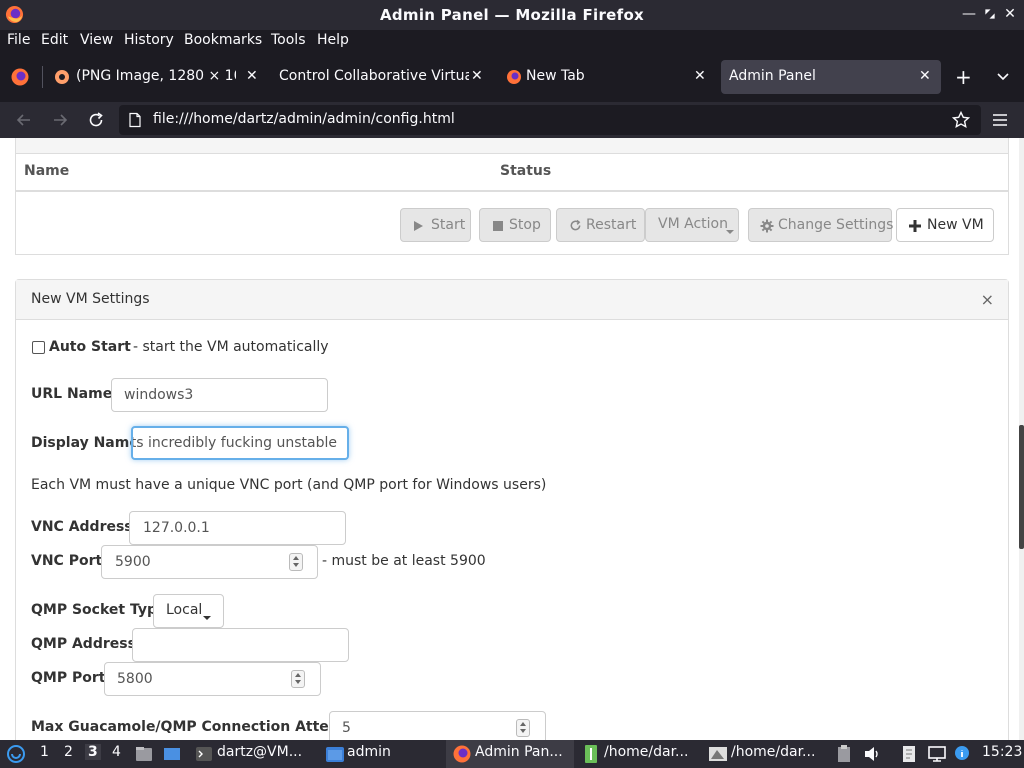 This screenshot has width=1024, height=768. What do you see at coordinates (96, 40) in the screenshot?
I see `menu-view: View` at bounding box center [96, 40].